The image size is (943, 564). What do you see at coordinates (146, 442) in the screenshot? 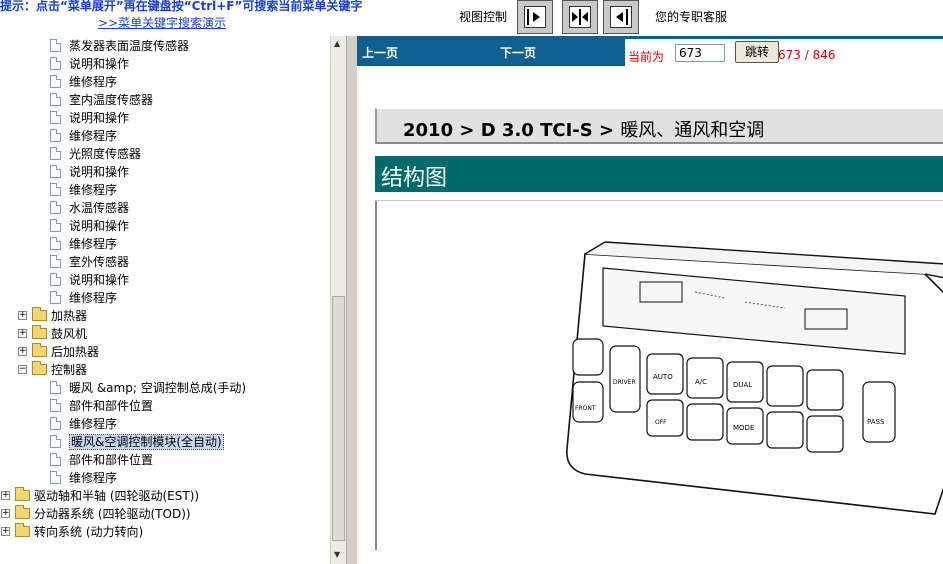
I see `tree-item-label: 暖风&空调控制模块(全自动)` at bounding box center [146, 442].